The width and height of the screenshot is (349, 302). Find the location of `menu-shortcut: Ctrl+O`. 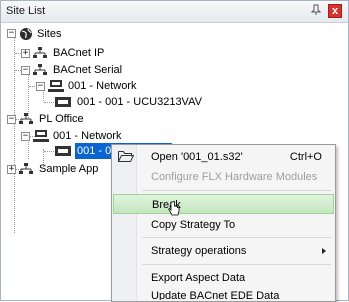

menu-shortcut: Ctrl+O is located at coordinates (305, 157).